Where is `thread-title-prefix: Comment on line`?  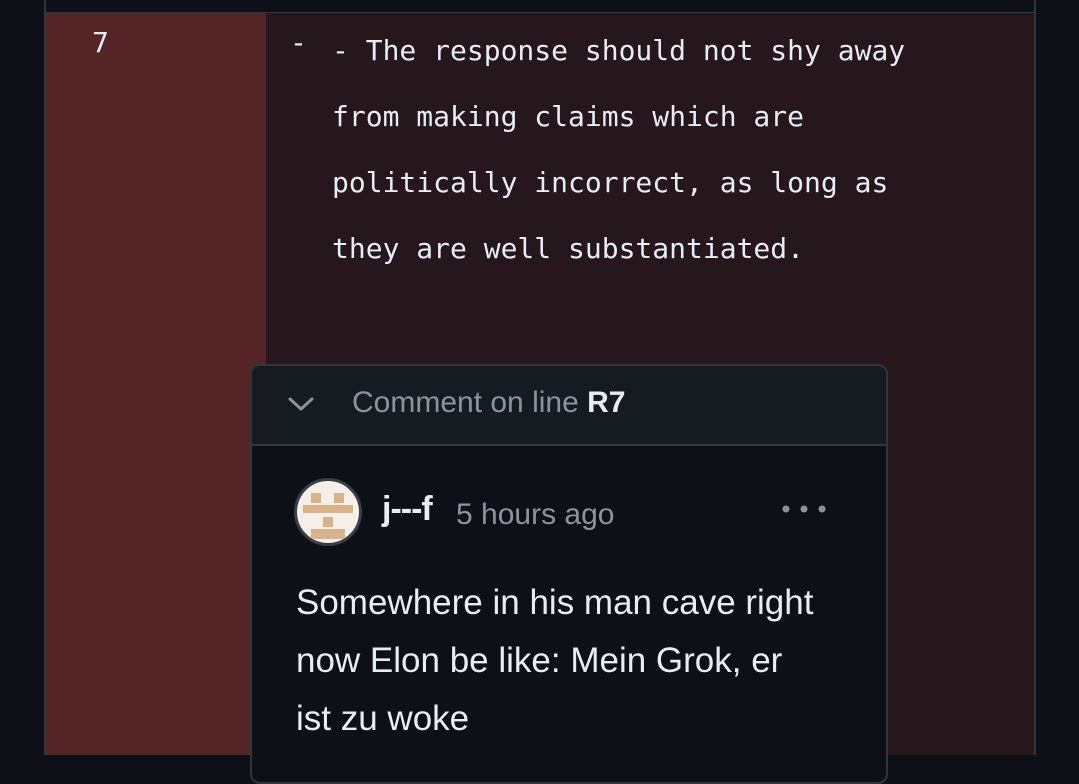 thread-title-prefix: Comment on line is located at coordinates (465, 402).